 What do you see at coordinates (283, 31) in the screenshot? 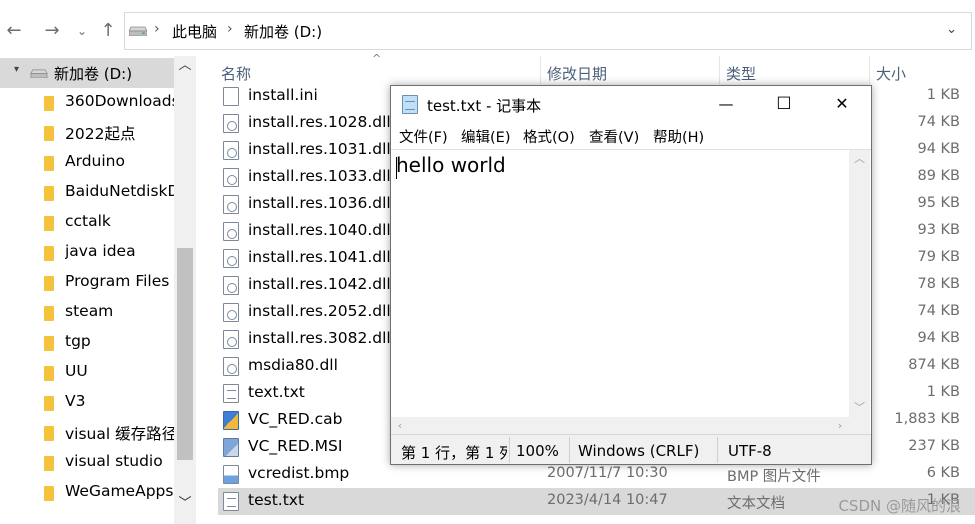
I see `breadcrumb-drive-d: 新加卷 (D:)` at bounding box center [283, 31].